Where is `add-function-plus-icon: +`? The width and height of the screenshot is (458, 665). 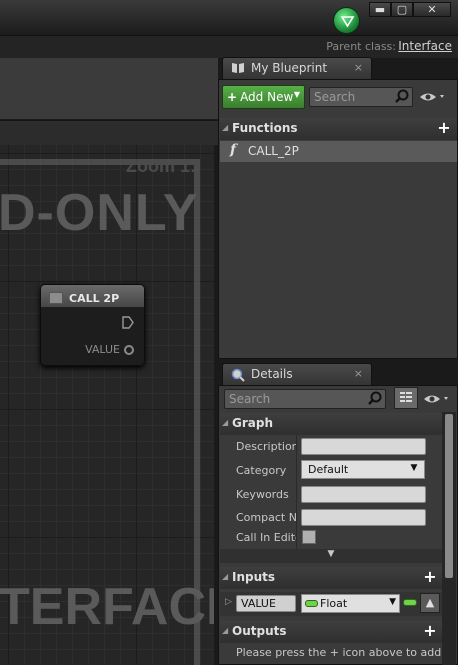 add-function-plus-icon: + is located at coordinates (444, 128).